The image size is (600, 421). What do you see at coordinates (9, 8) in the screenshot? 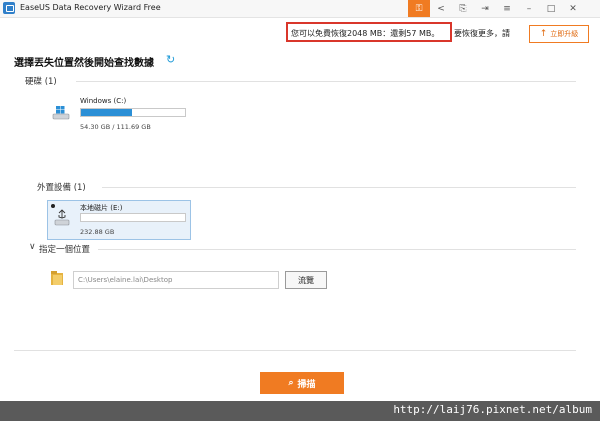
I see `app-logo-icon` at bounding box center [9, 8].